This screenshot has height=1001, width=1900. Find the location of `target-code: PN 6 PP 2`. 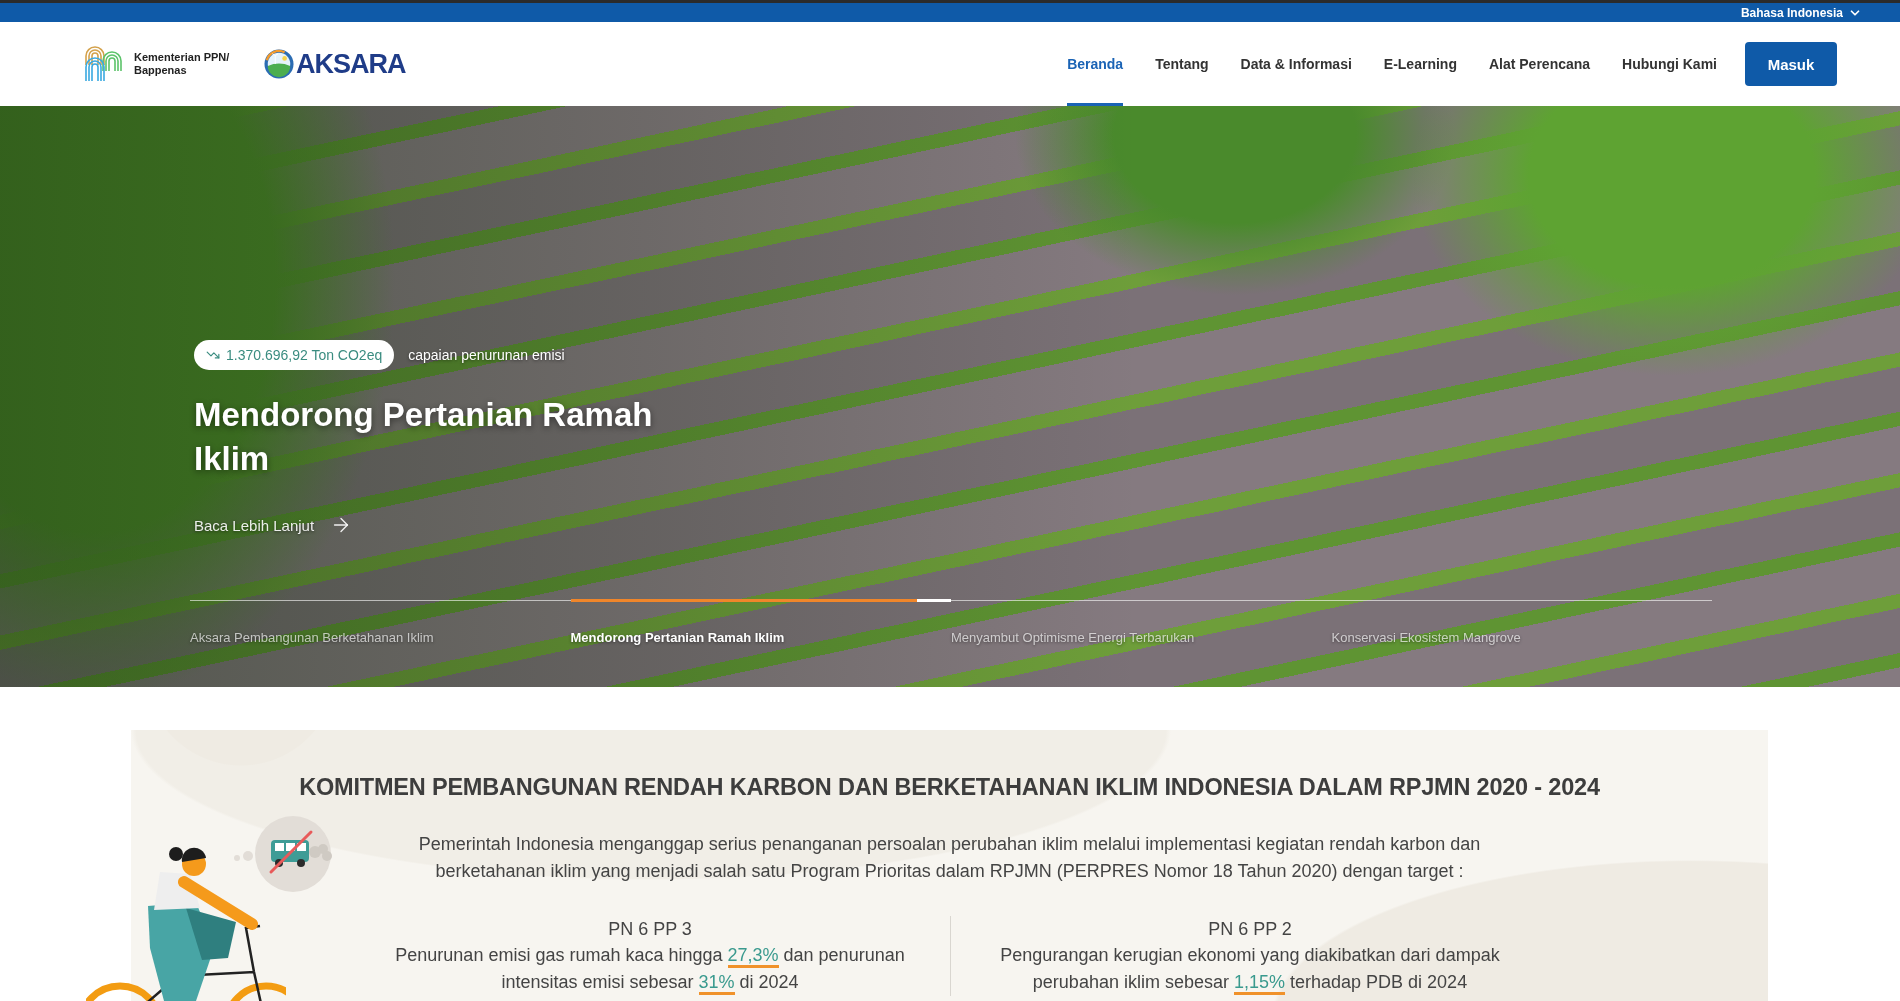

target-code: PN 6 PP 2 is located at coordinates (1250, 929).